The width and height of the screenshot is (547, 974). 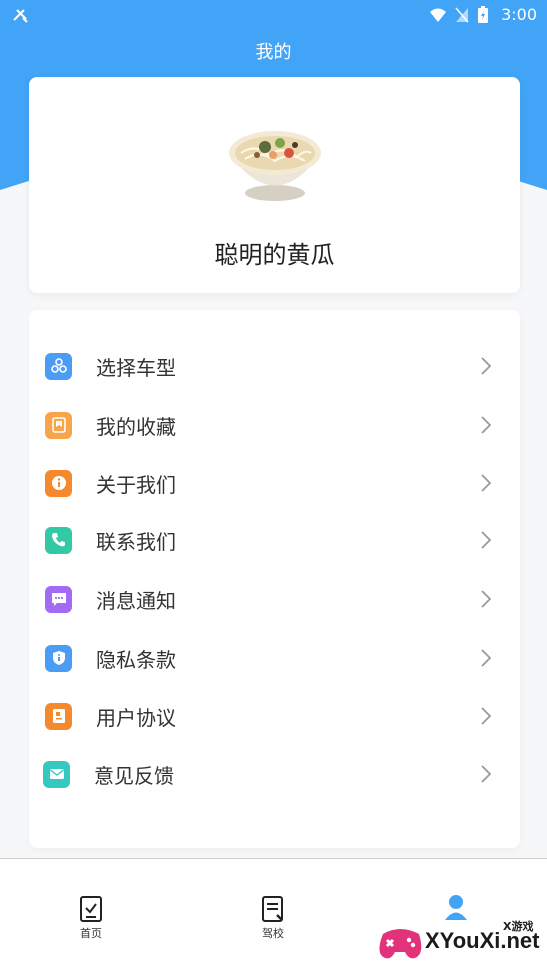 What do you see at coordinates (58, 540) in the screenshot?
I see `phone-icon` at bounding box center [58, 540].